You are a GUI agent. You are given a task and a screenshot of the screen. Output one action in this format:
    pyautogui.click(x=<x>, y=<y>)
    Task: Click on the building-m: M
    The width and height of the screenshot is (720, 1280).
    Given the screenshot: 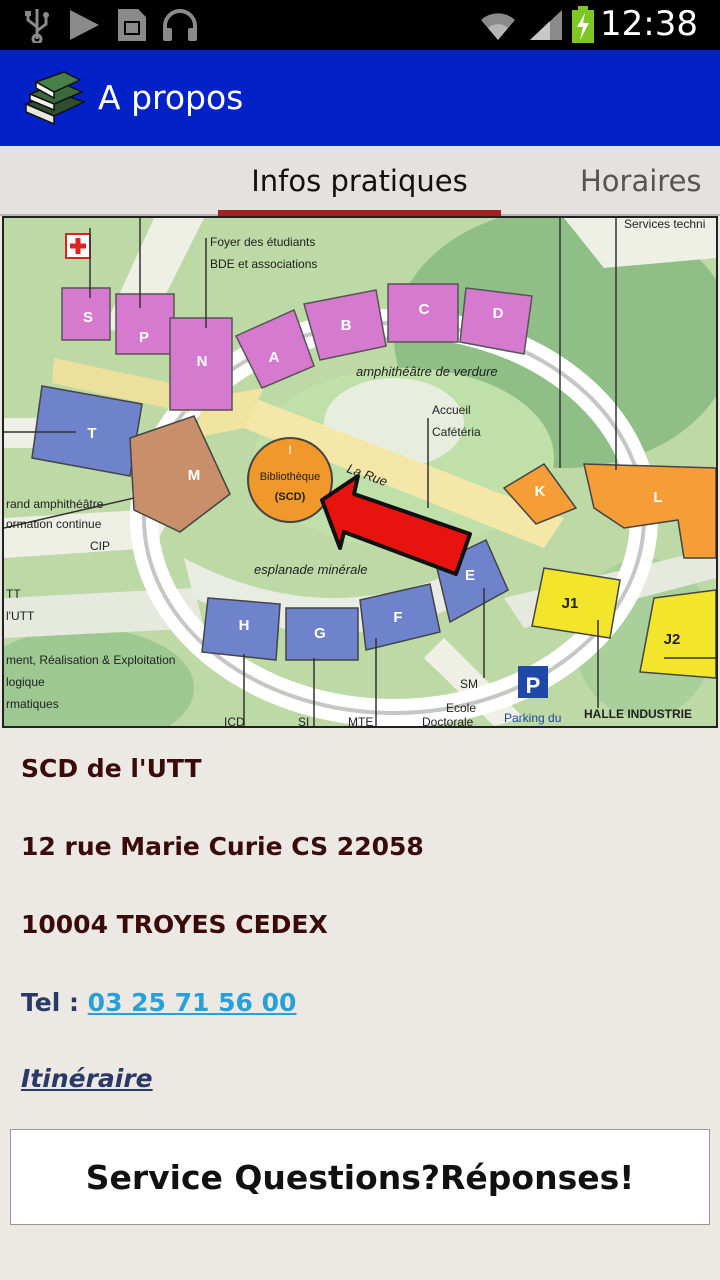 What is the action you would take?
    pyautogui.click(x=194, y=475)
    